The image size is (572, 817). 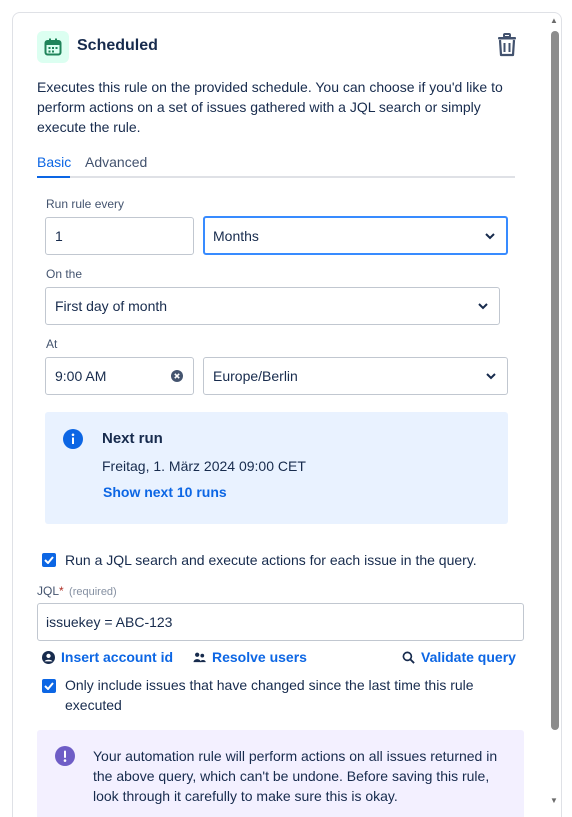 What do you see at coordinates (276, 165) in the screenshot?
I see `tab-bar: Basic Advanced` at bounding box center [276, 165].